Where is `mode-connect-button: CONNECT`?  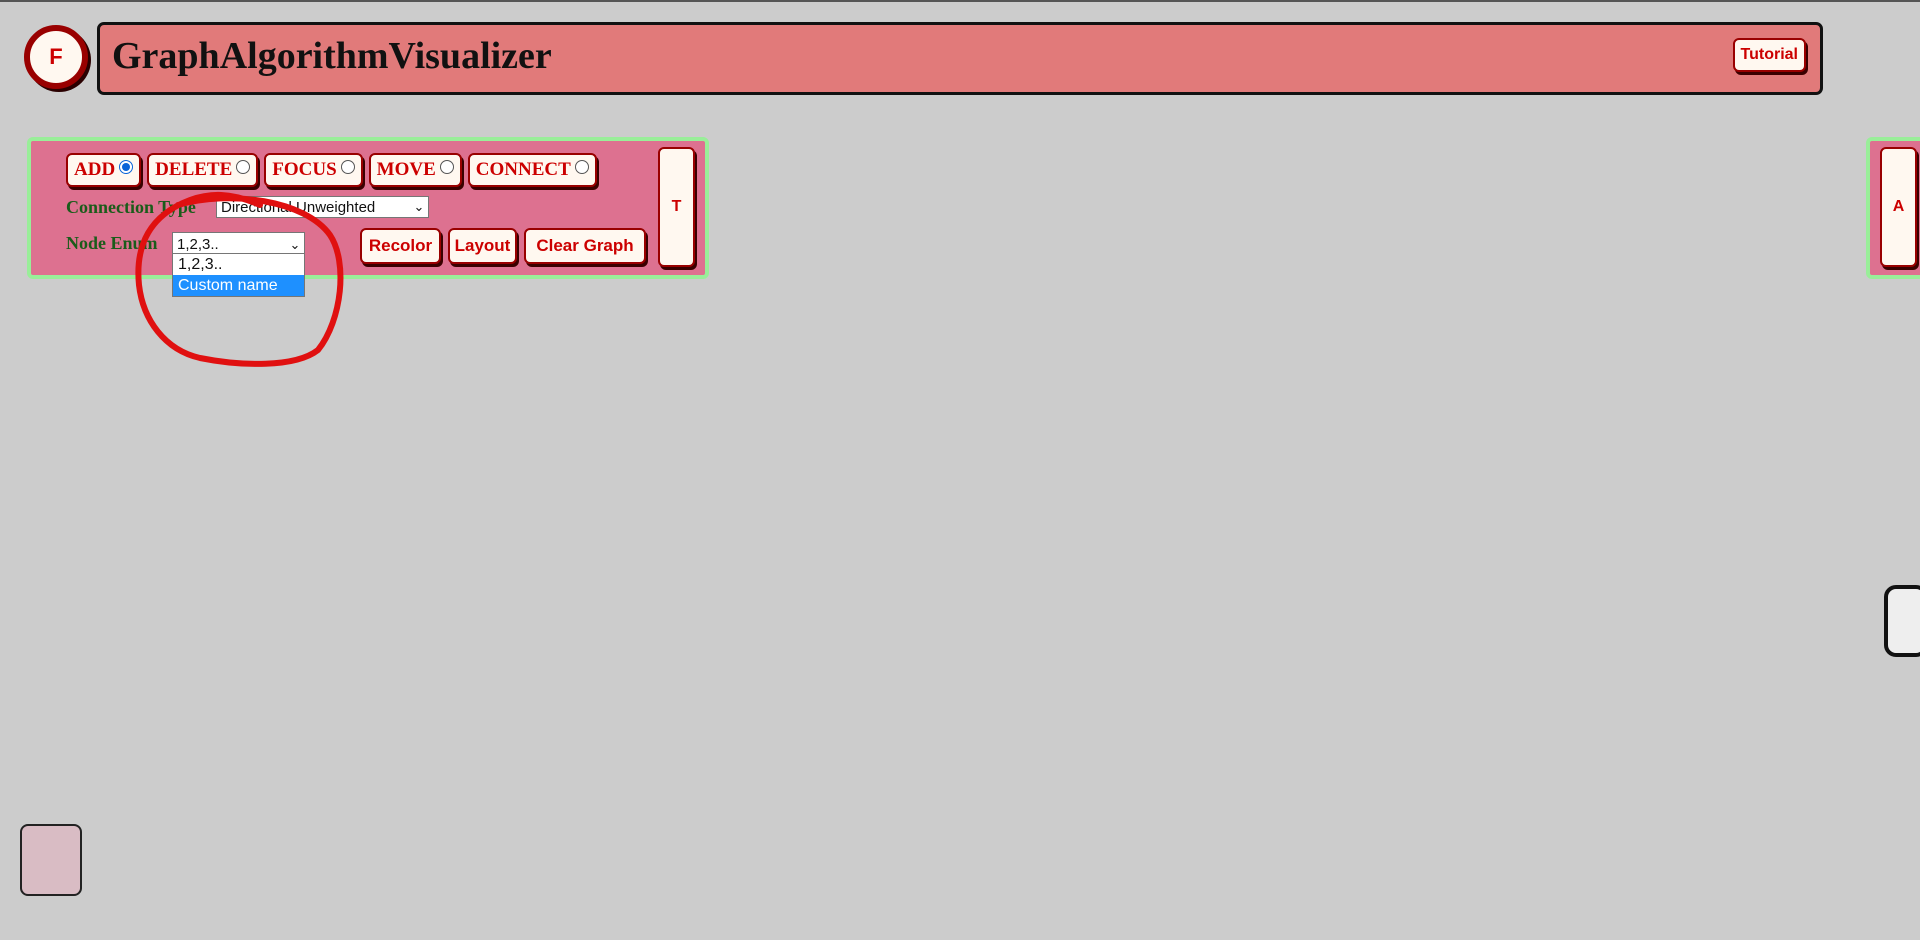 mode-connect-button: CONNECT is located at coordinates (532, 170).